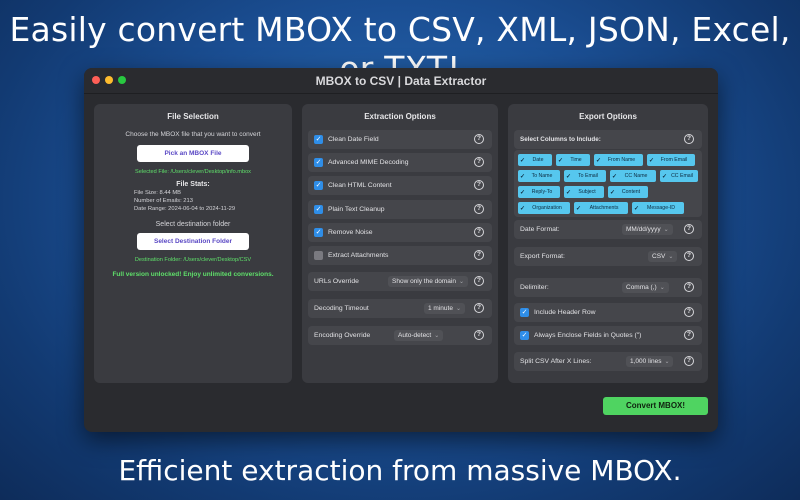 Image resolution: width=800 pixels, height=500 pixels. What do you see at coordinates (647, 229) in the screenshot?
I see `date-format-select: MM/dd/yyyy ⌄` at bounding box center [647, 229].